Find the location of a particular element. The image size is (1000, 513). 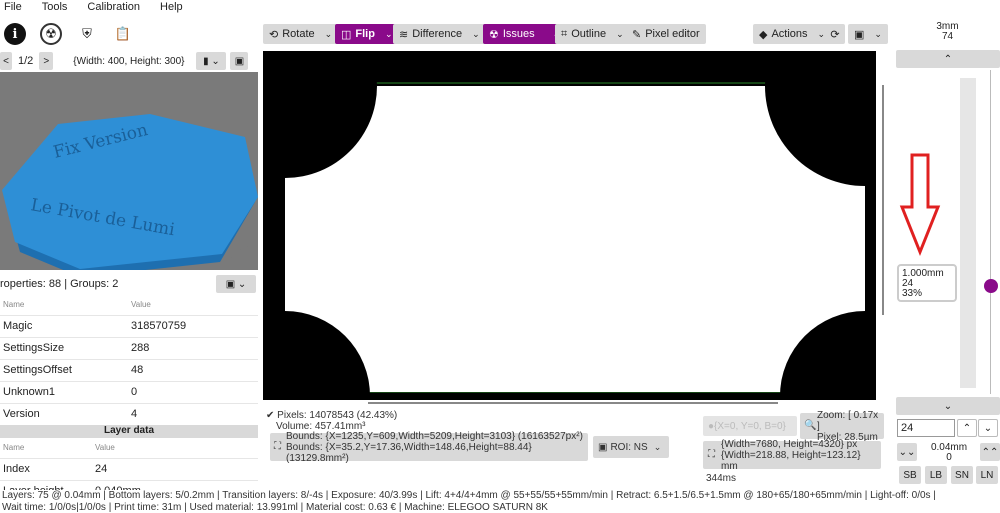

check-icon: ✔ is located at coordinates (272, 415).